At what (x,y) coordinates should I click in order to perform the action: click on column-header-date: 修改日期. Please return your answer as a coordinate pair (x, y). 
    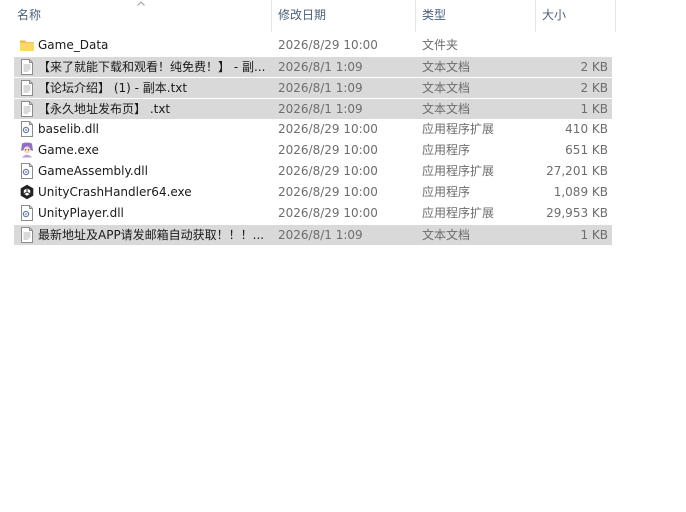
    Looking at the image, I should click on (344, 16).